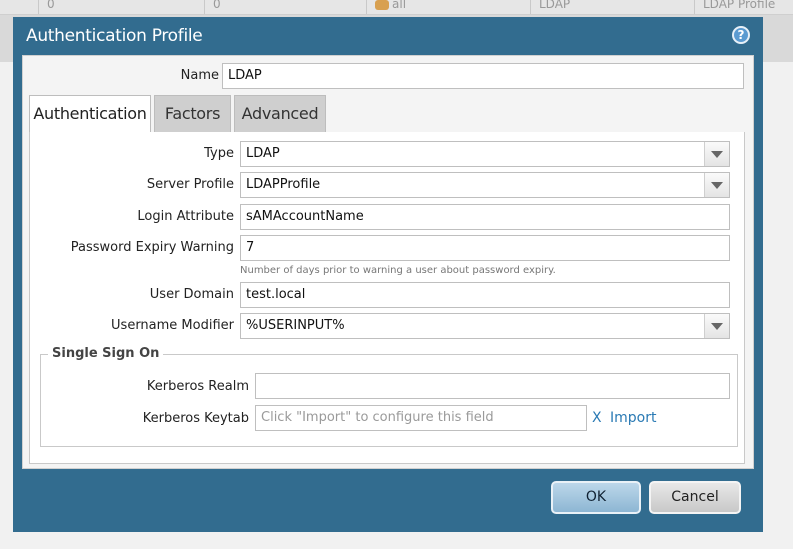 The height and width of the screenshot is (549, 793). What do you see at coordinates (485, 185) in the screenshot?
I see `server-profile-select: LDAPProfile` at bounding box center [485, 185].